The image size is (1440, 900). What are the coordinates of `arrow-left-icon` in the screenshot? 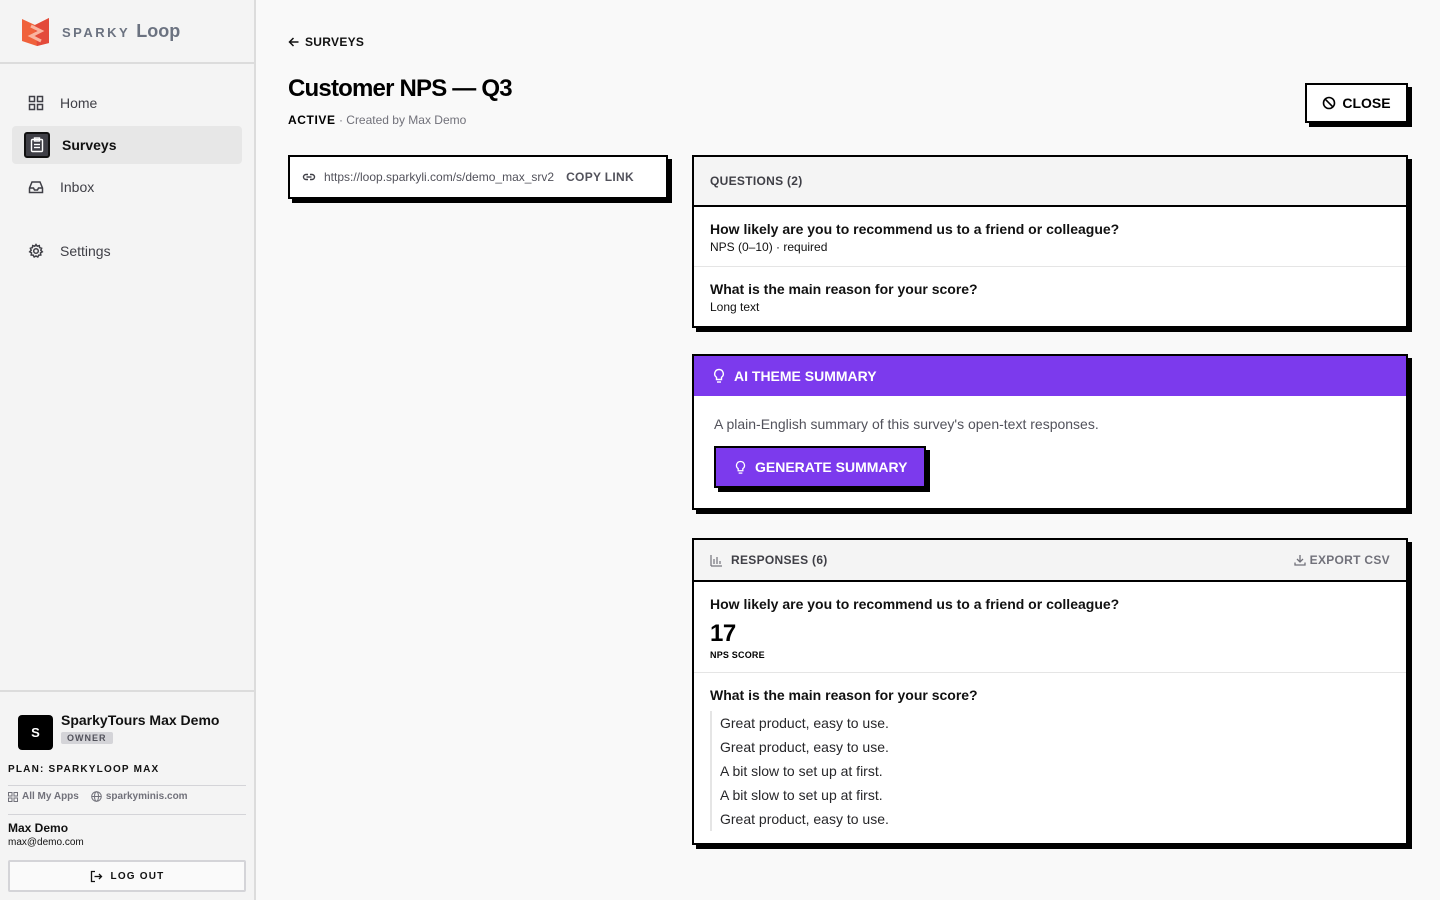 It's located at (293, 42).